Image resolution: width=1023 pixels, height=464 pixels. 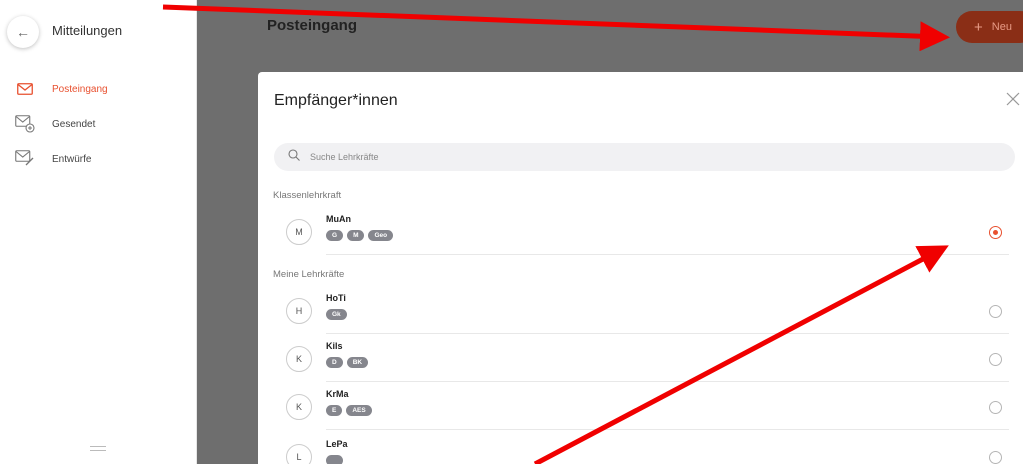 What do you see at coordinates (25, 124) in the screenshot?
I see `envelope-sent-icon` at bounding box center [25, 124].